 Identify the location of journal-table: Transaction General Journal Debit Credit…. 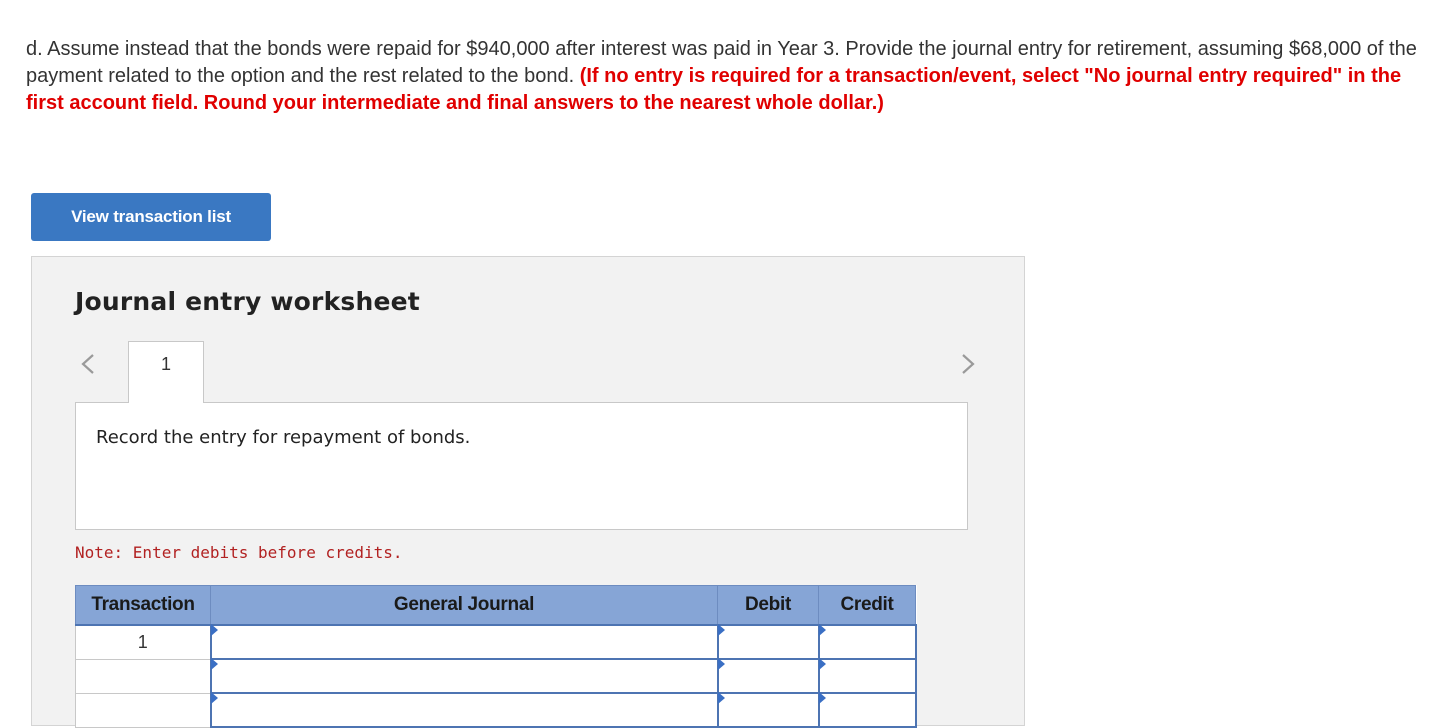
(496, 656).